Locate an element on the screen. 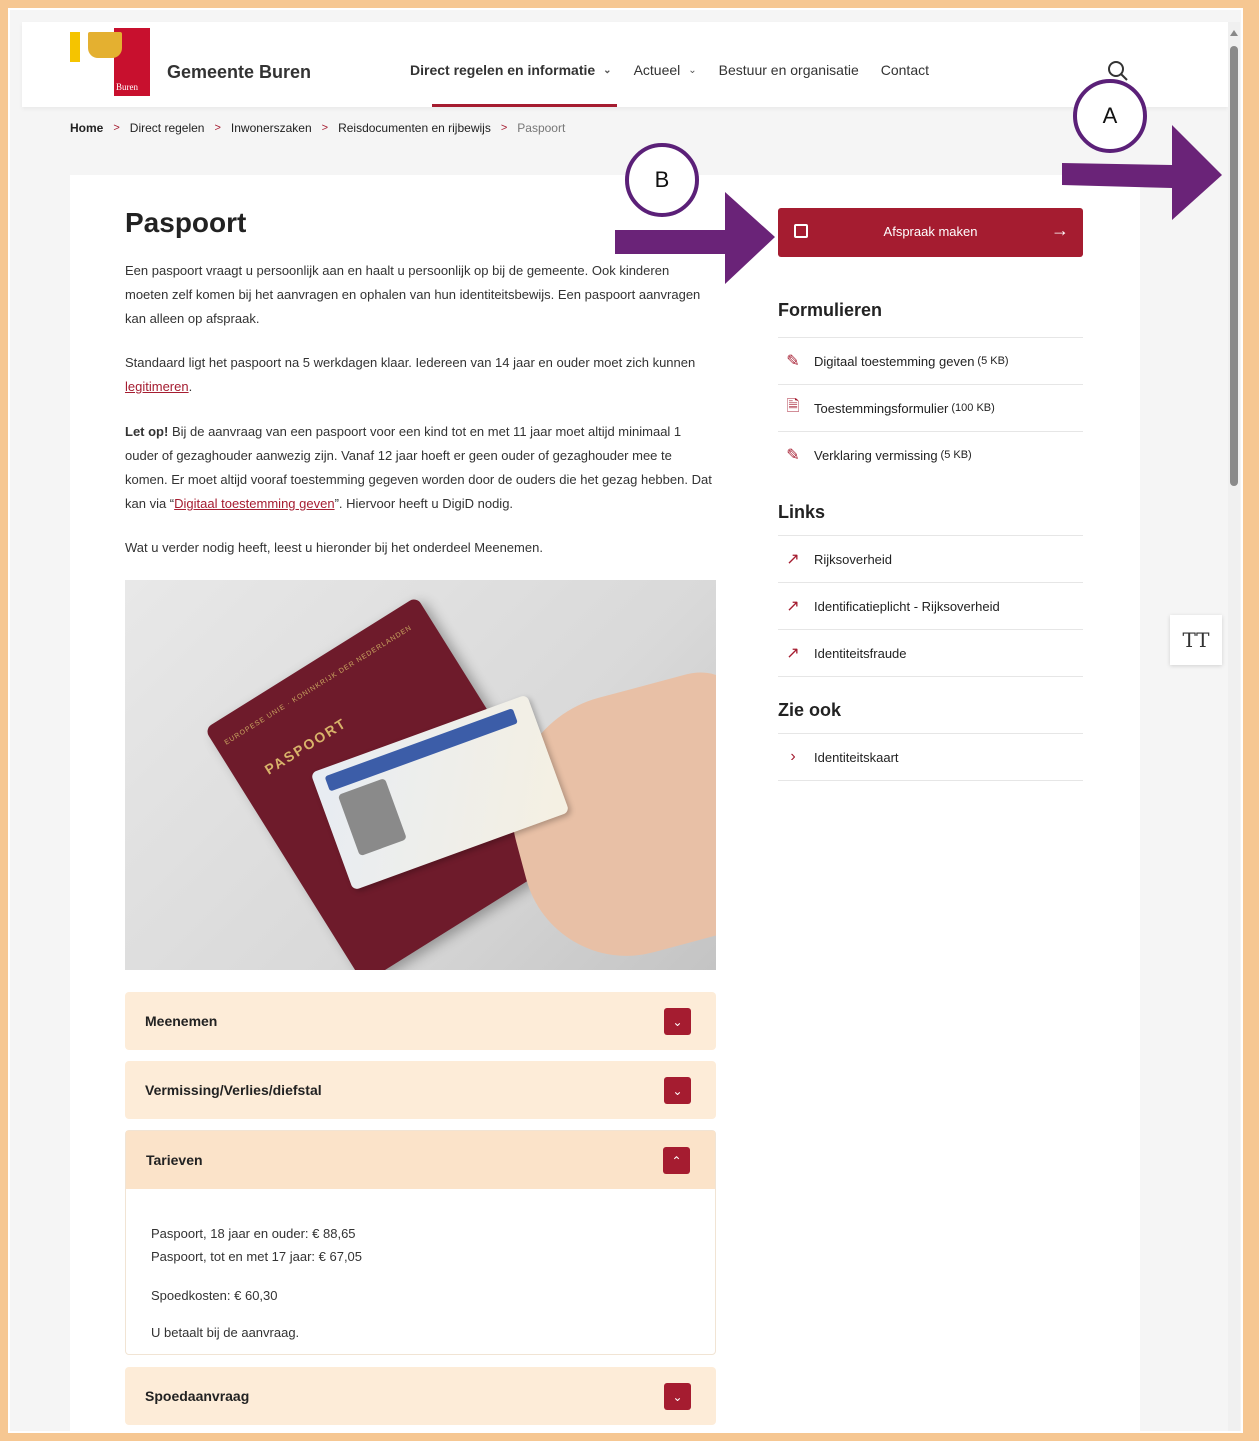  accordion-spoedaanvraag: Spoedaanvraag ⌄ is located at coordinates (420, 1396).